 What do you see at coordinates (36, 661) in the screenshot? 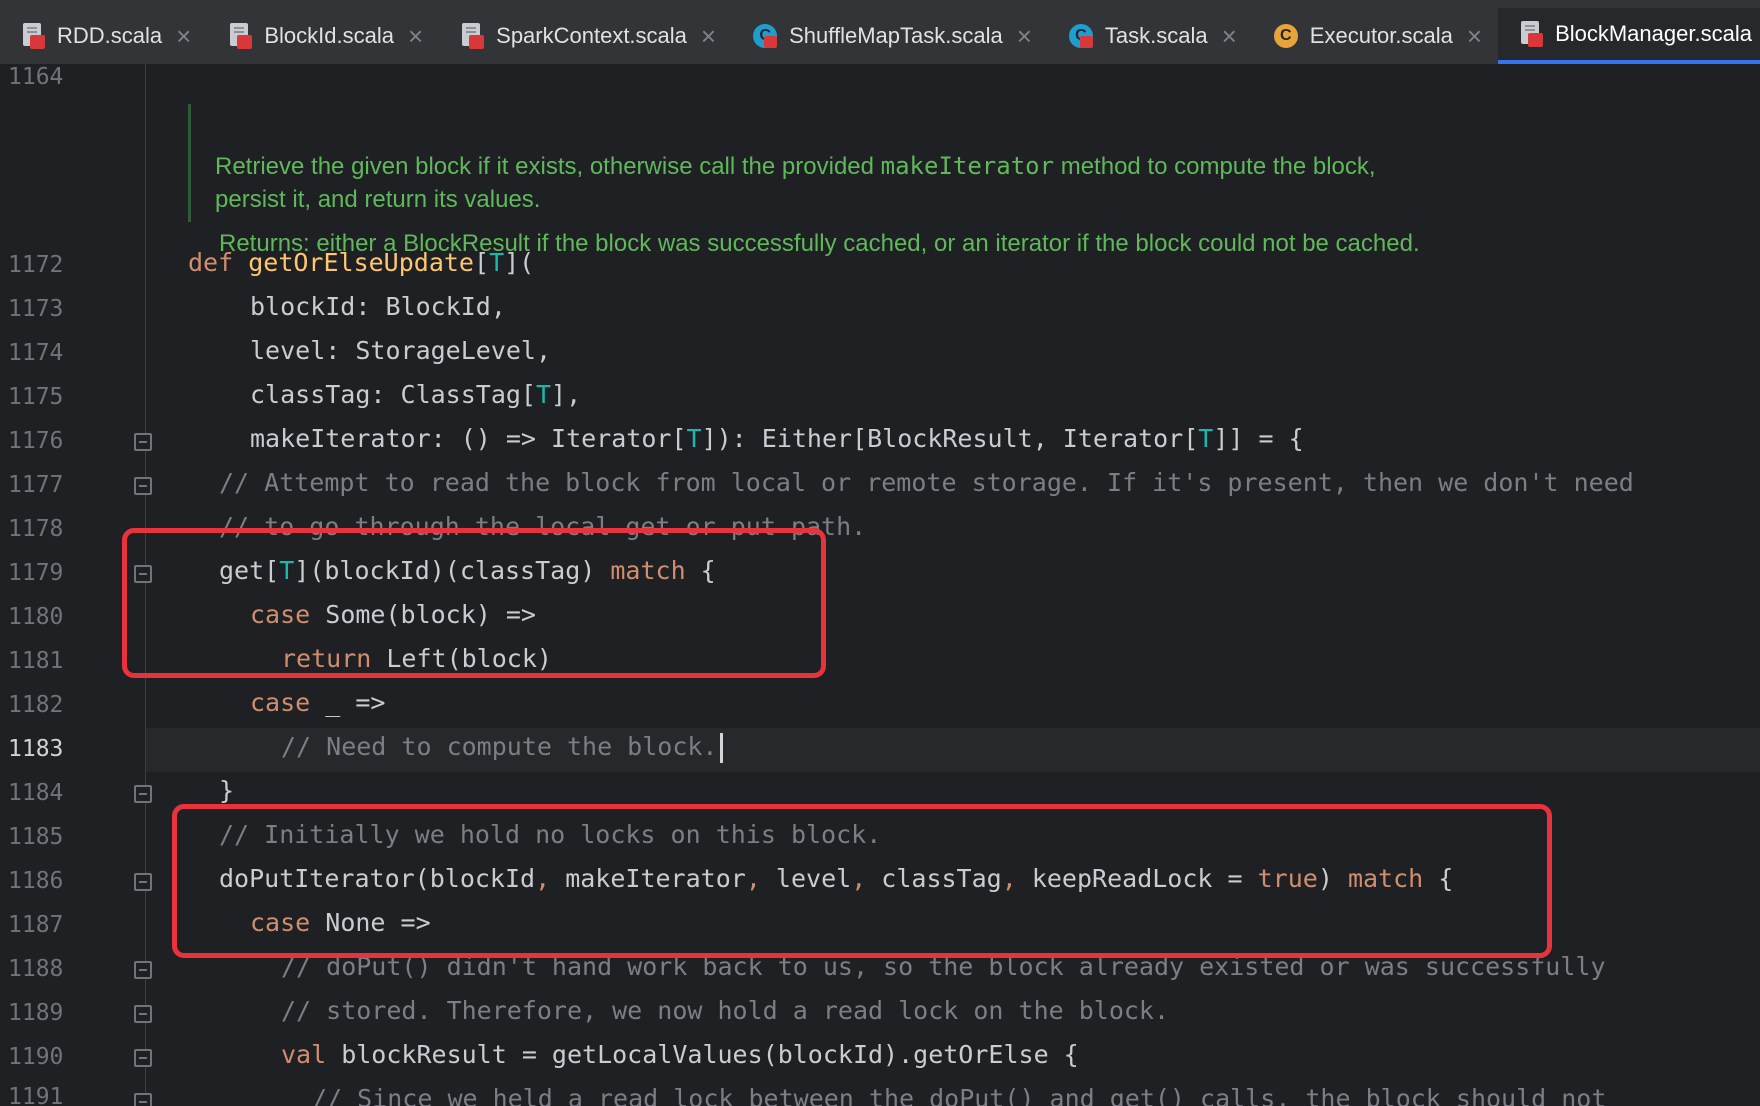
I see `line-number: 1181` at bounding box center [36, 661].